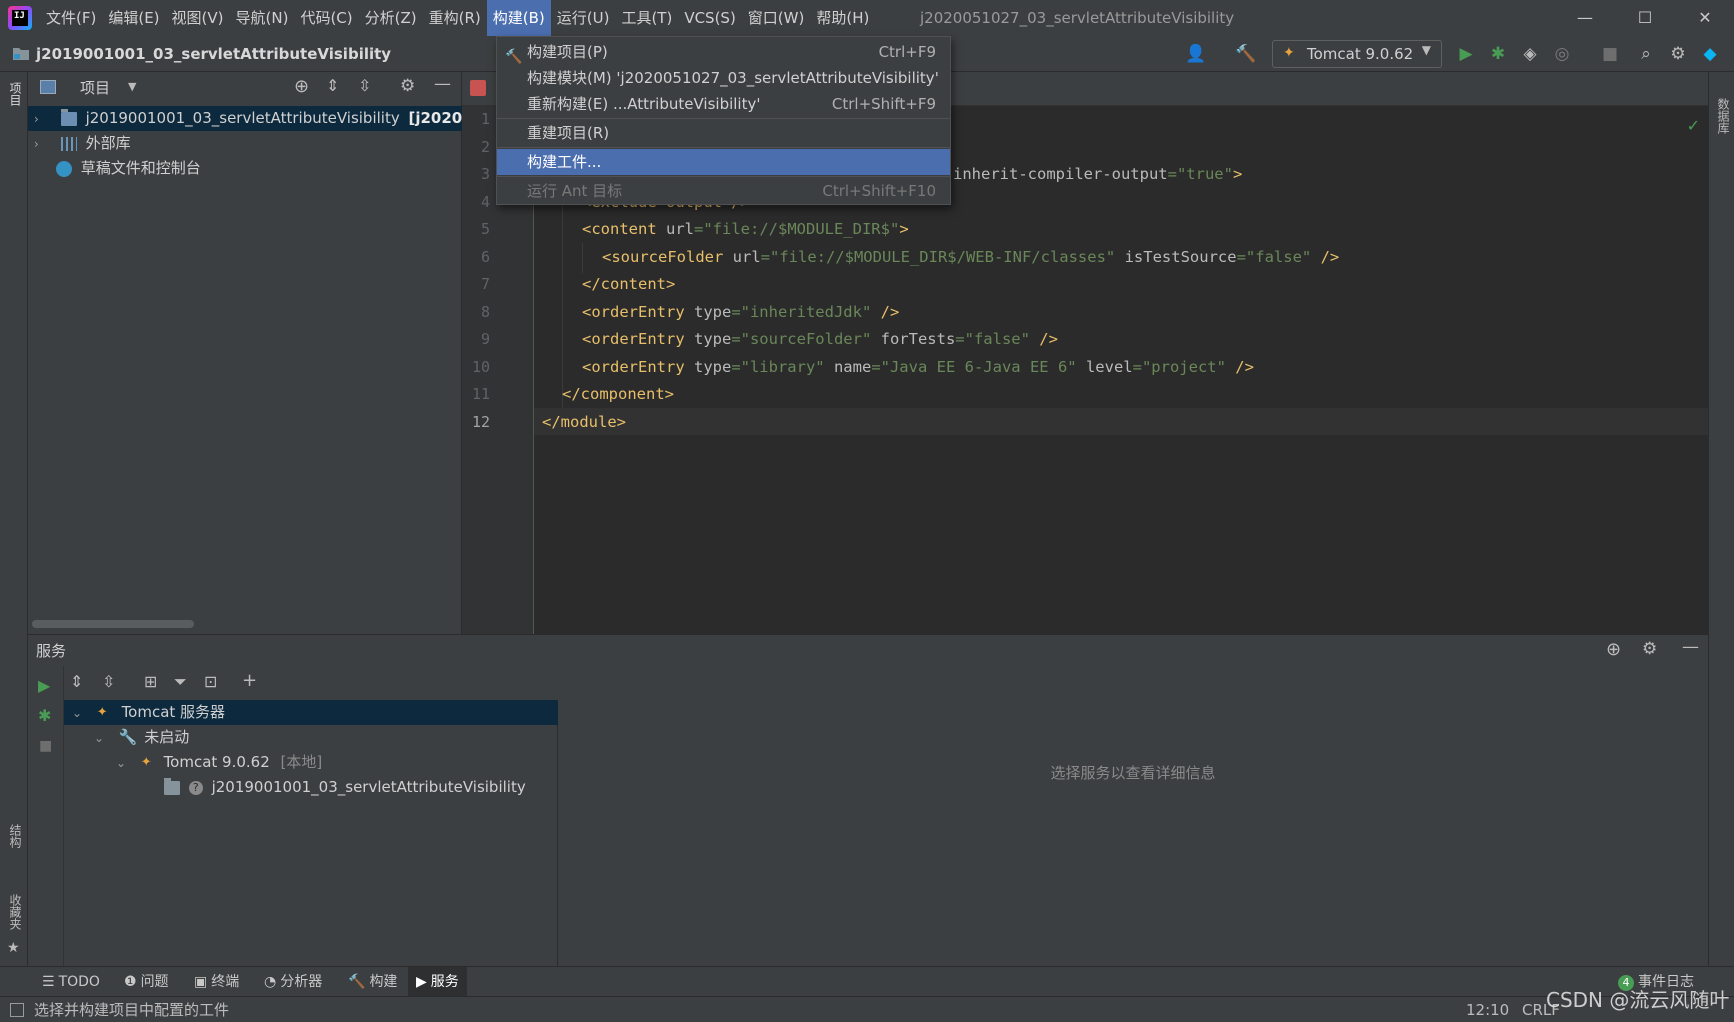  I want to click on user-account-icon: 👤, so click(1196, 54).